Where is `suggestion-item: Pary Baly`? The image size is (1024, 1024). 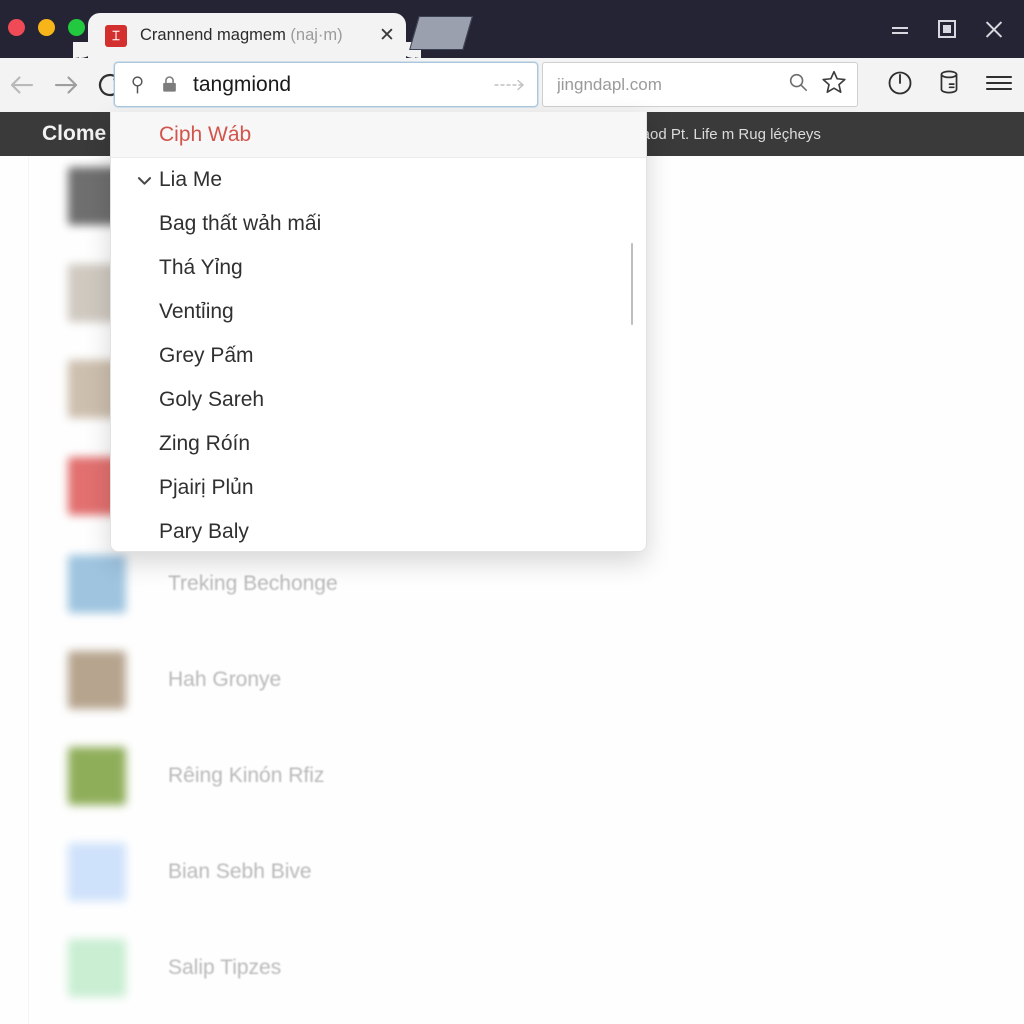 suggestion-item: Pary Baly is located at coordinates (378, 530).